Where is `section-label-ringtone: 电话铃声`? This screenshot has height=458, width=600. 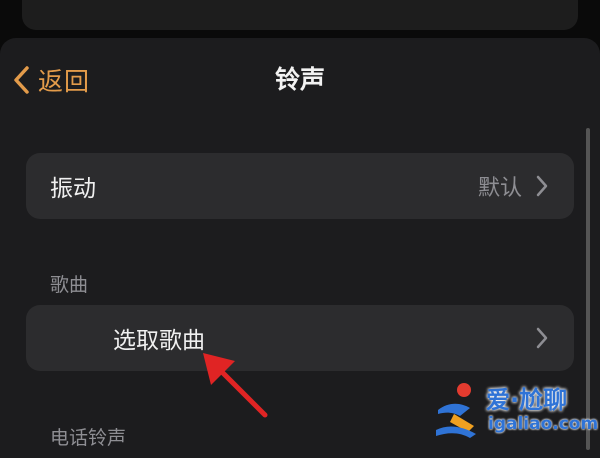 section-label-ringtone: 电话铃声 is located at coordinates (88, 438).